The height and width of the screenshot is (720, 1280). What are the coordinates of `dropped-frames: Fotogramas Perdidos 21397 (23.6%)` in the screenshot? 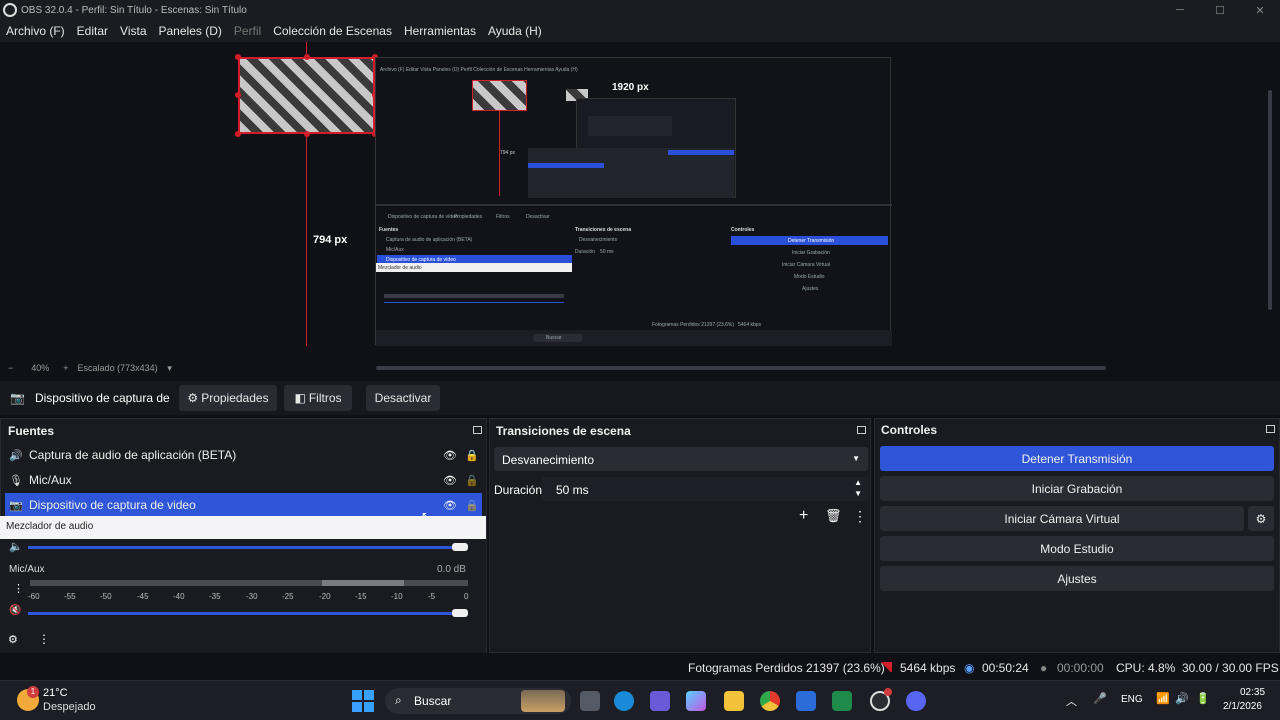 It's located at (786, 668).